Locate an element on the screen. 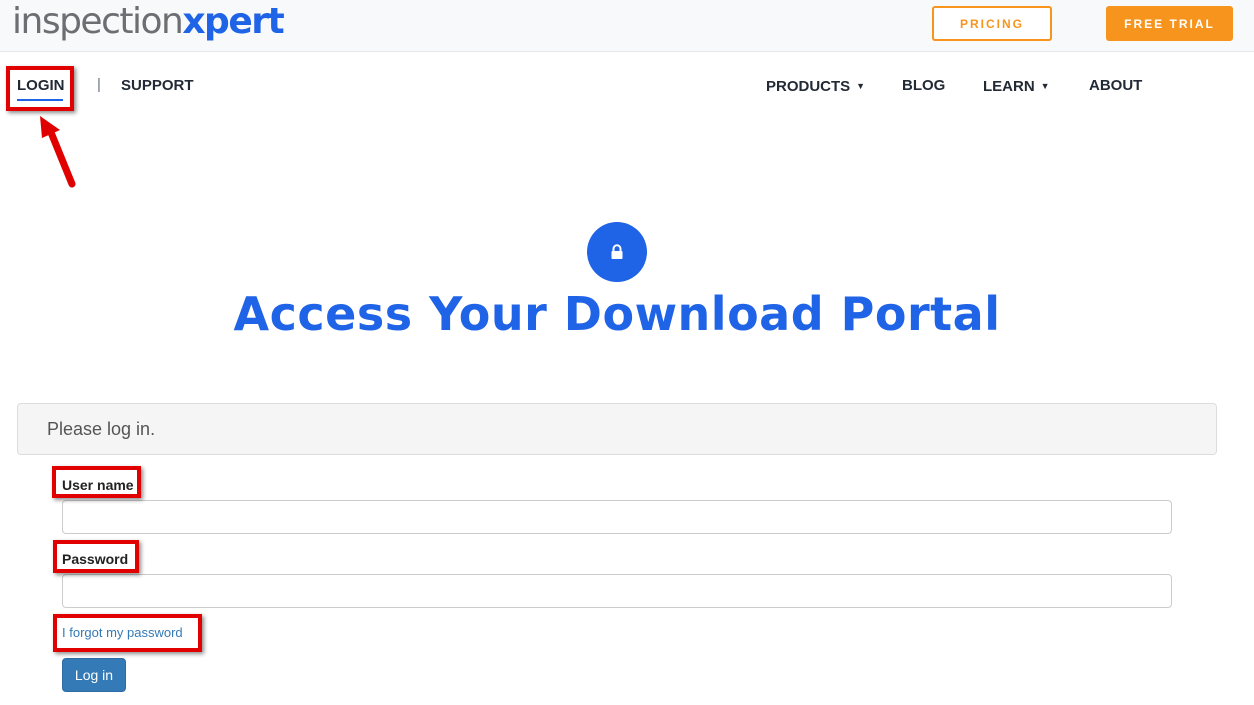 Image resolution: width=1254 pixels, height=705 pixels. username-input is located at coordinates (617, 517).